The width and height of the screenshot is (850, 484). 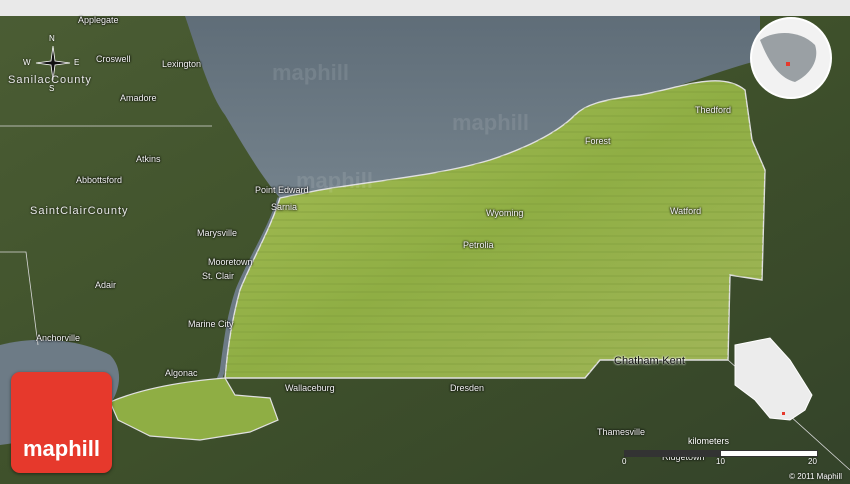 What do you see at coordinates (61, 422) in the screenshot?
I see `maphill-logo: maphill` at bounding box center [61, 422].